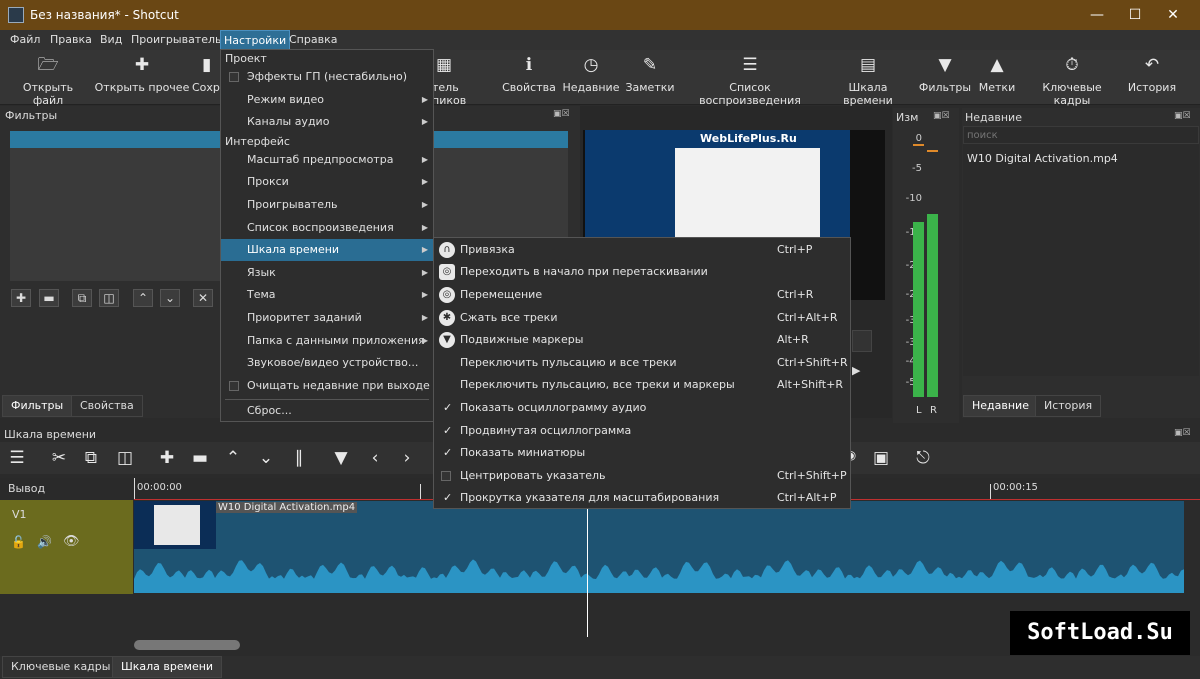 Image resolution: width=1200 pixels, height=679 pixels. What do you see at coordinates (997, 74) in the screenshot?
I see `markers-button: ▲ Метки` at bounding box center [997, 74].